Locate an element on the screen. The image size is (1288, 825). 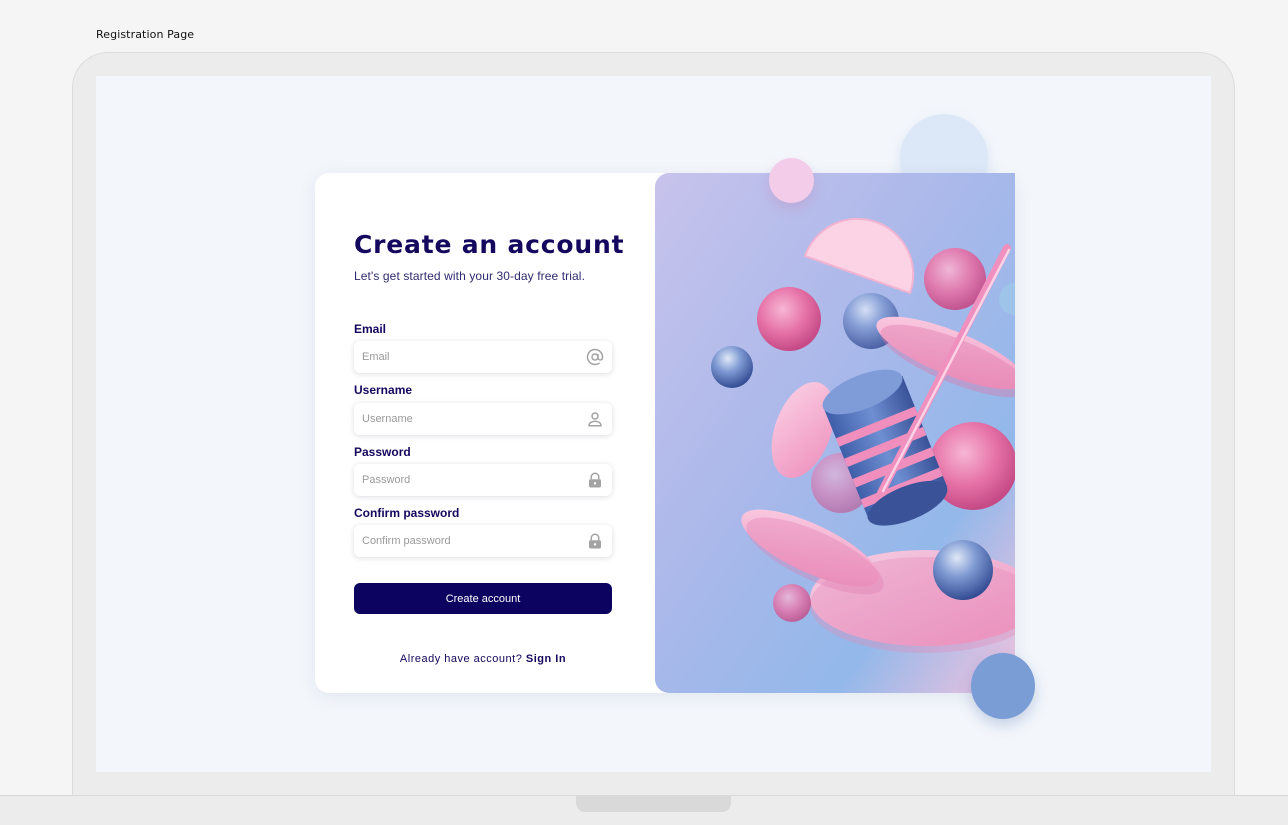
username-label: Username is located at coordinates (383, 390).